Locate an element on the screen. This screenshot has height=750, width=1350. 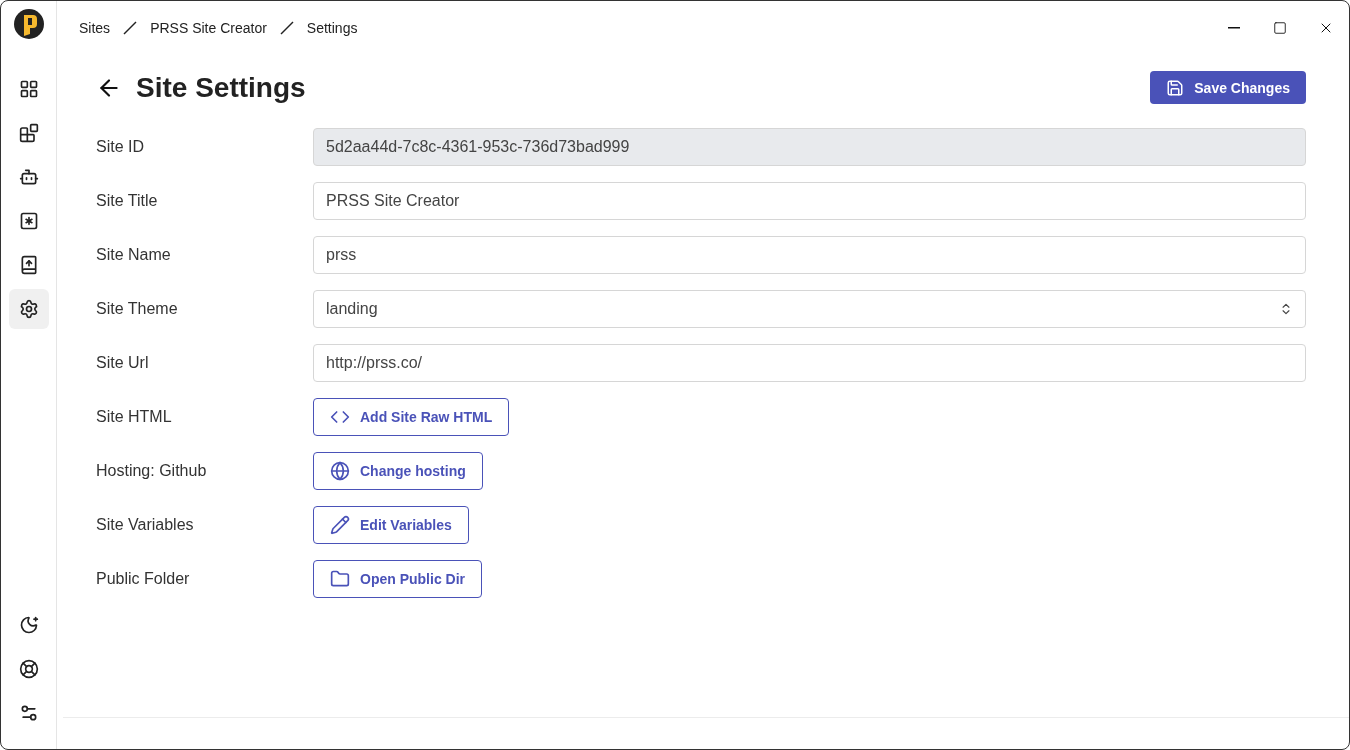
breadcrumb-link: Settings is located at coordinates (332, 28).